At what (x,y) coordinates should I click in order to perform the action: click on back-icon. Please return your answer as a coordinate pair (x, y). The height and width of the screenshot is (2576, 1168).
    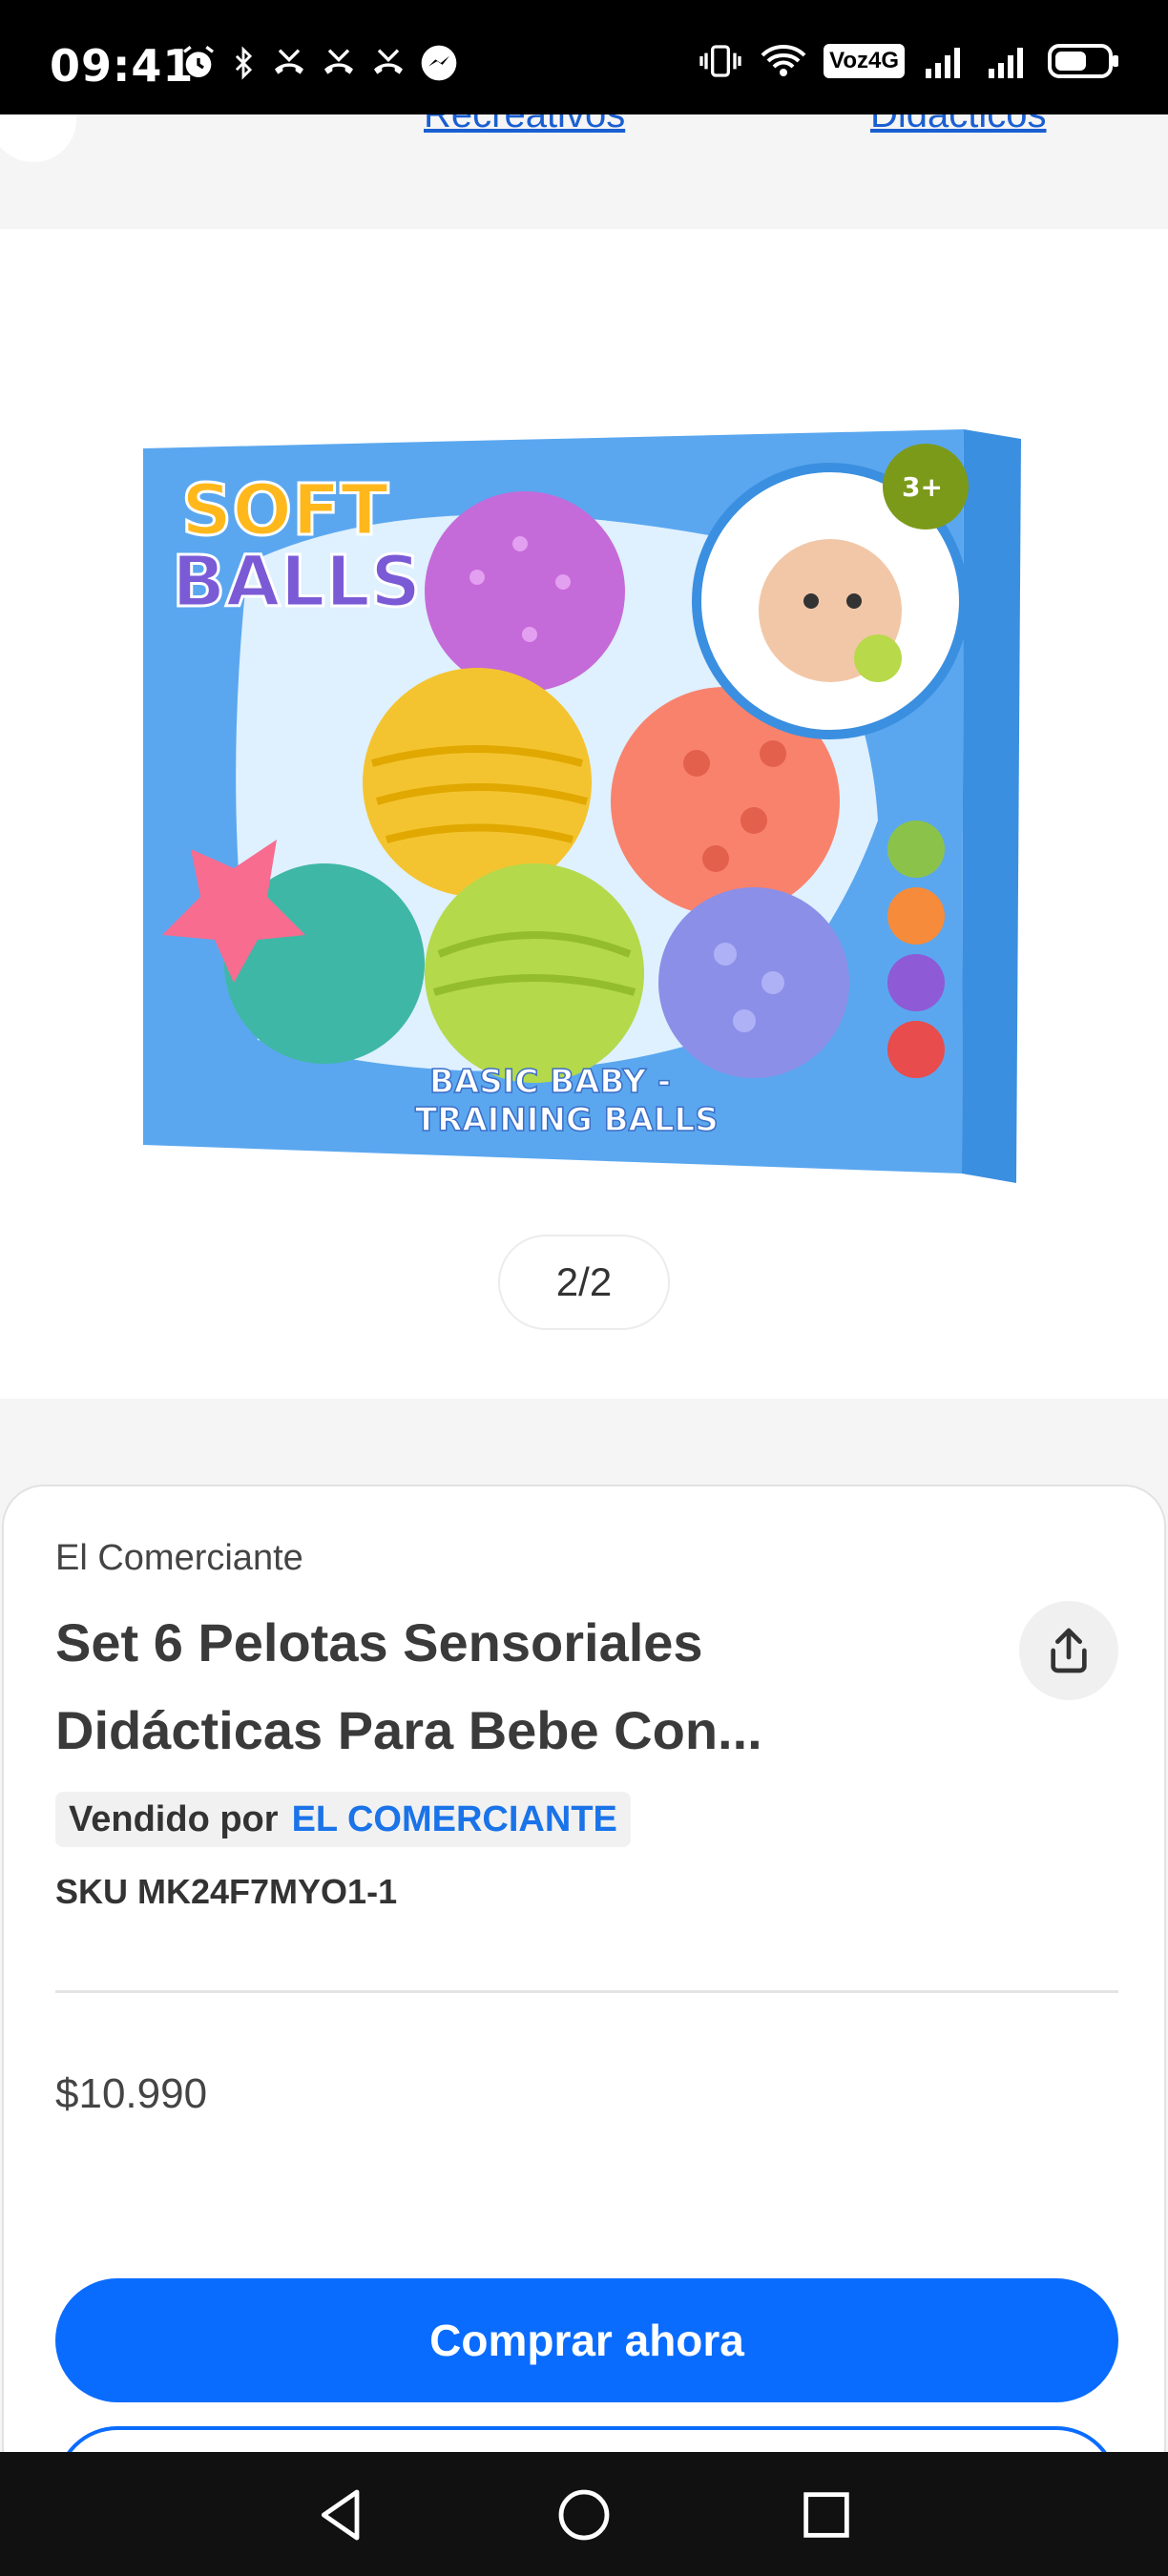
    Looking at the image, I should click on (341, 2514).